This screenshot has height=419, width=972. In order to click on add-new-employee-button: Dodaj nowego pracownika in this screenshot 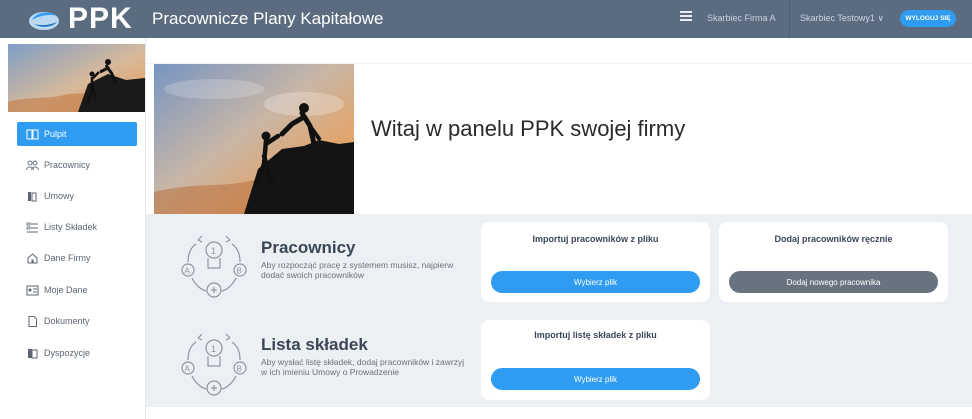, I will do `click(833, 282)`.